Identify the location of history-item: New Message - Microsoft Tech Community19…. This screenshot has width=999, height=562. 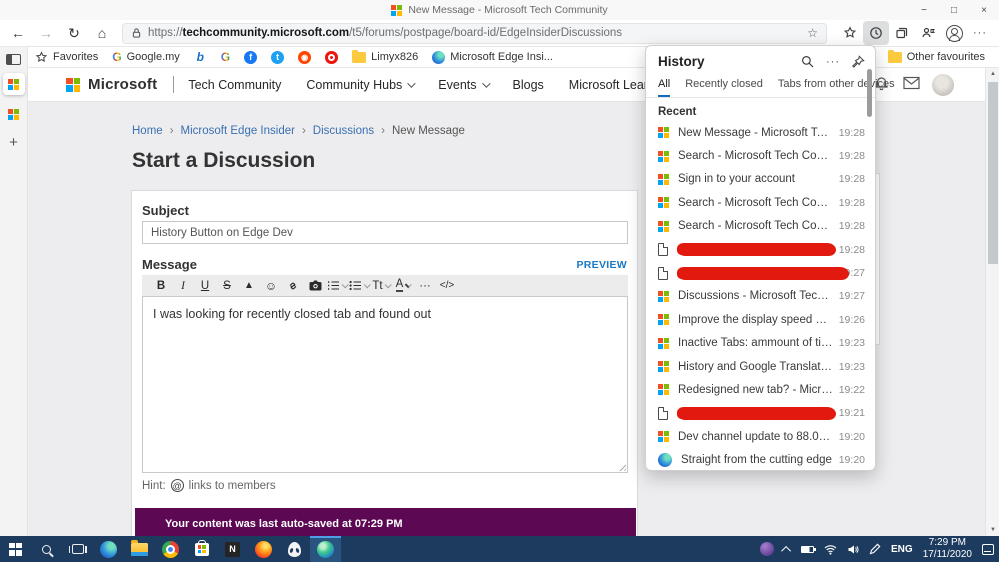
(760, 132).